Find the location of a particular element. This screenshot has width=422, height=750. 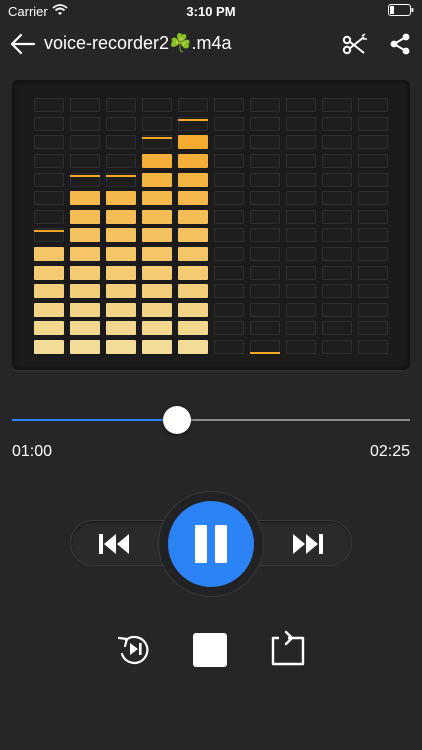

back-button is located at coordinates (23, 44).